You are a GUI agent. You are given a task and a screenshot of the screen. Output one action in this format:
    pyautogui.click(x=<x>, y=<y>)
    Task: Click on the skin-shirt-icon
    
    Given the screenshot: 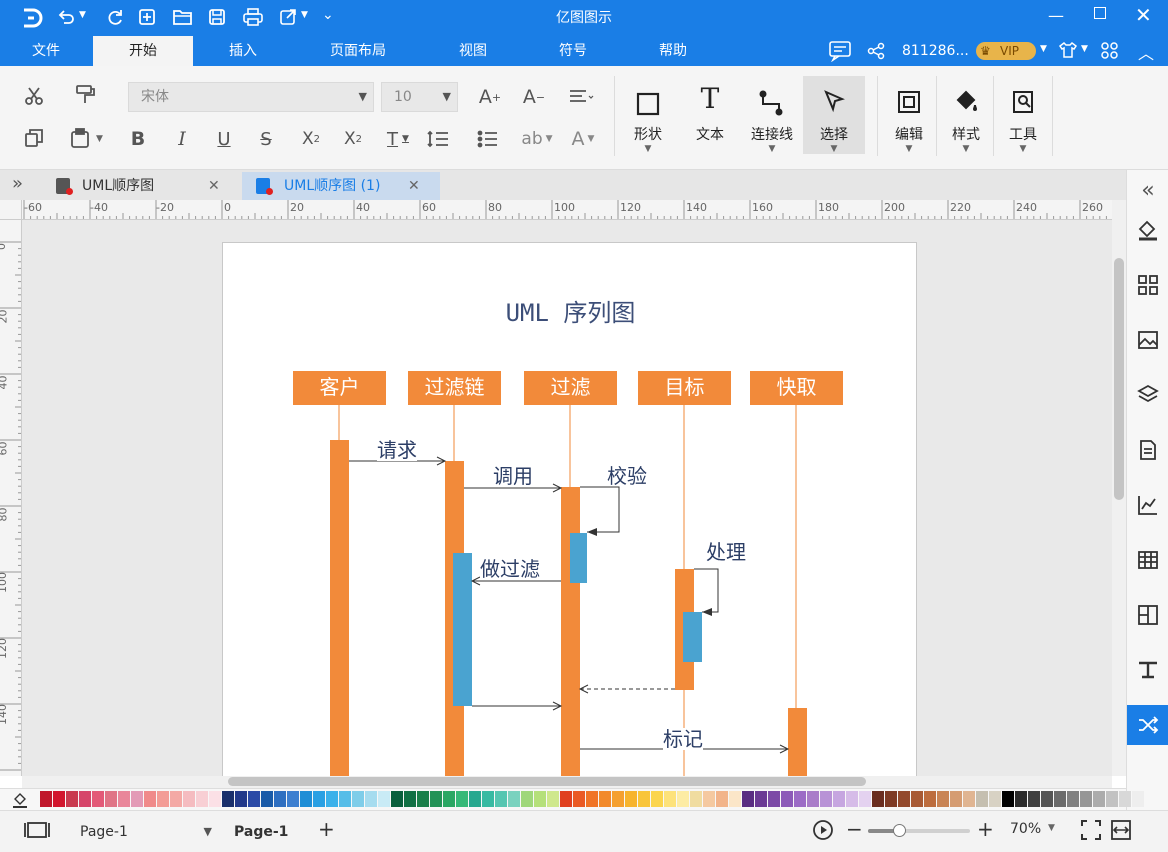 What is the action you would take?
    pyautogui.click(x=1068, y=52)
    